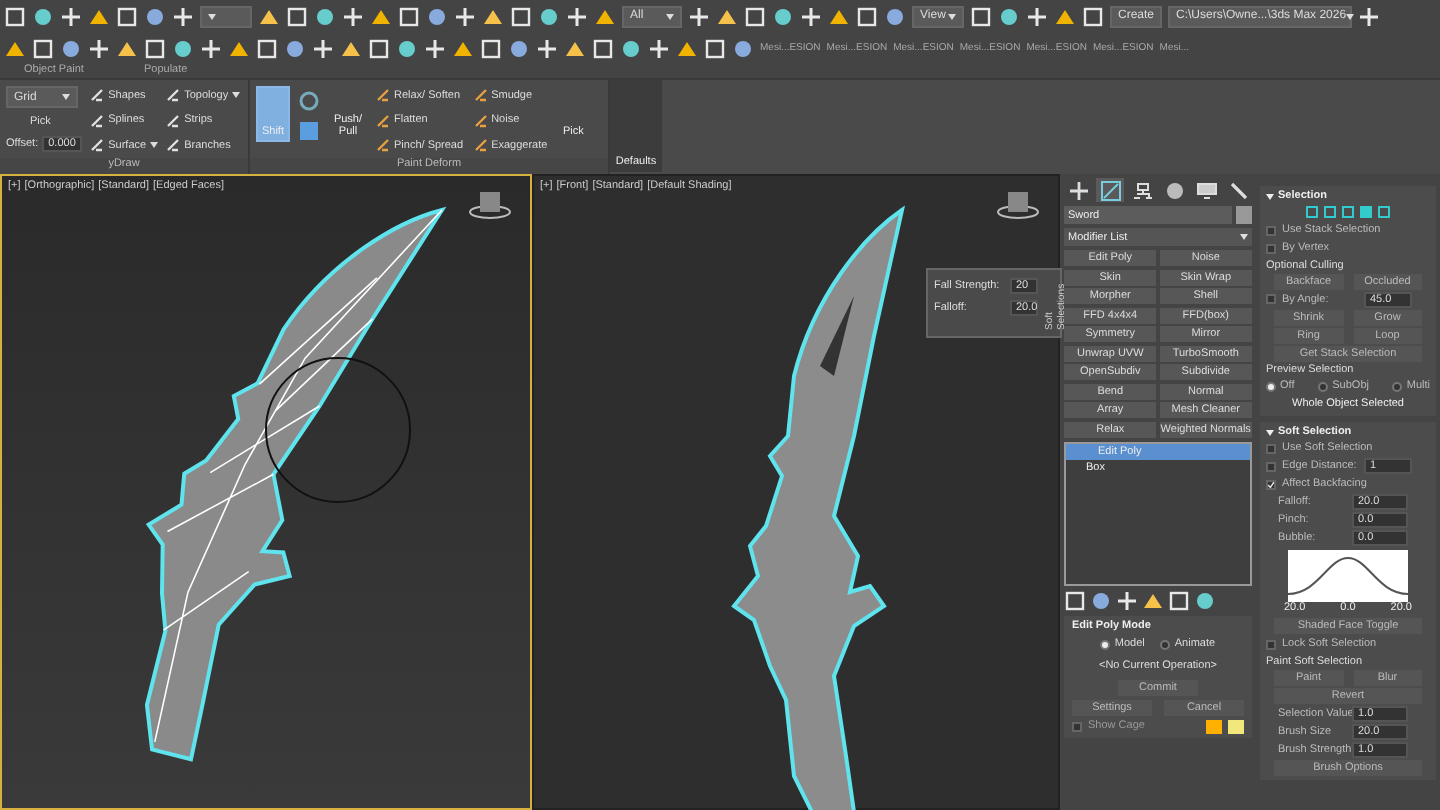  I want to click on display-tab, so click(1206, 190).